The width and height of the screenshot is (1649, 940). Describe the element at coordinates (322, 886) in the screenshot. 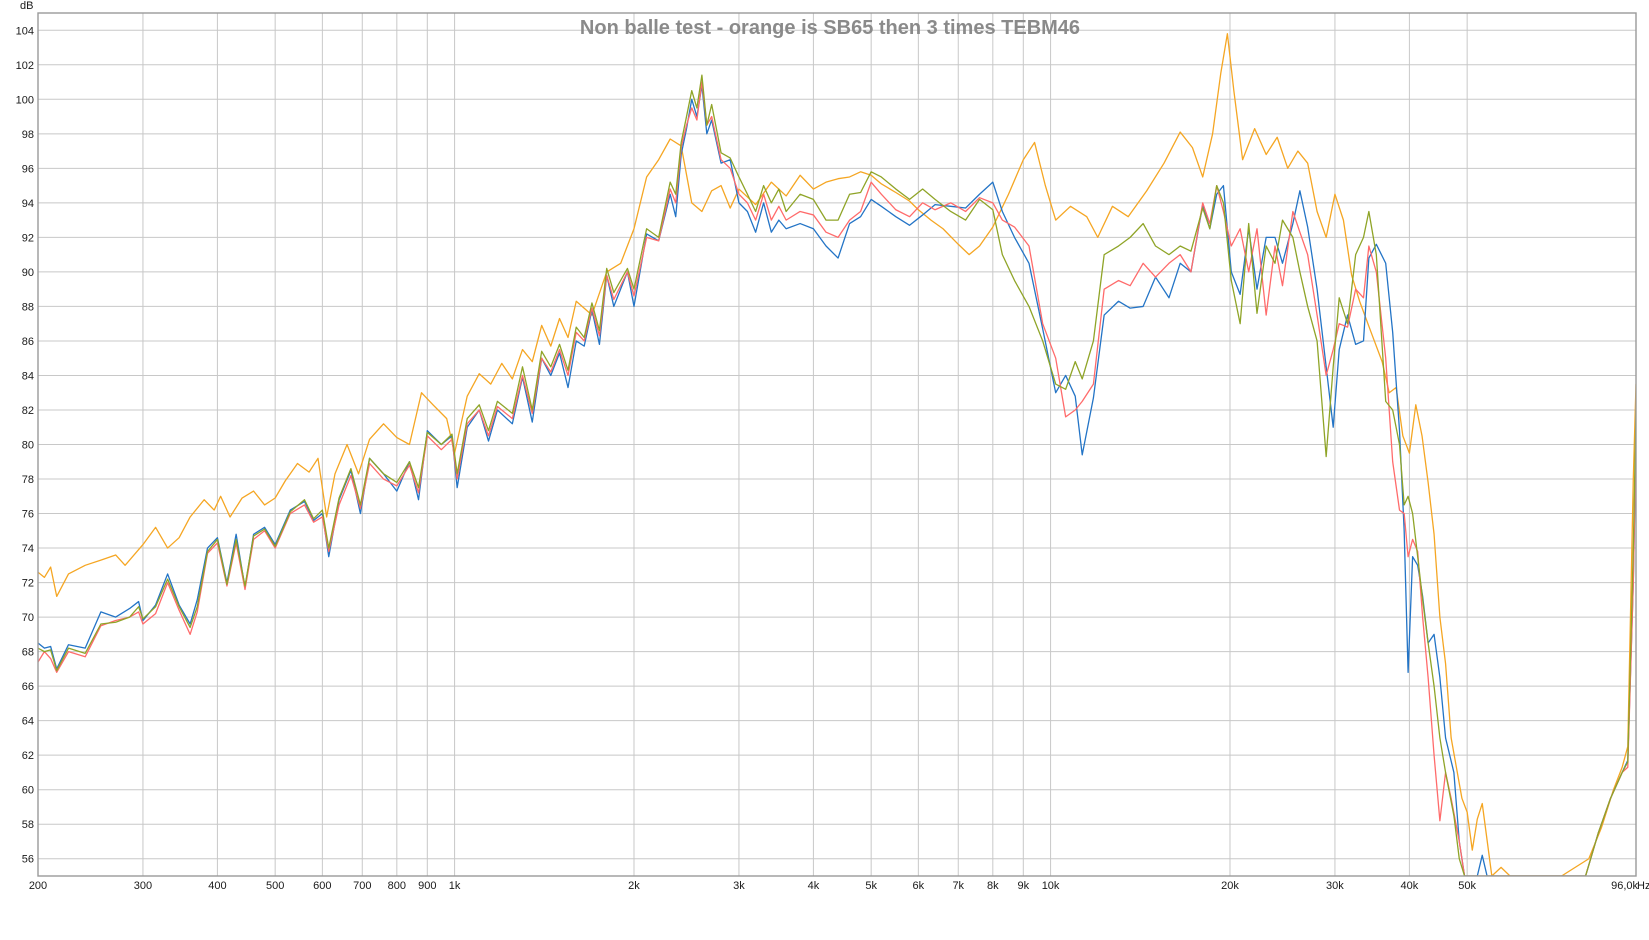

I see `x-tick-label: 600` at that location.